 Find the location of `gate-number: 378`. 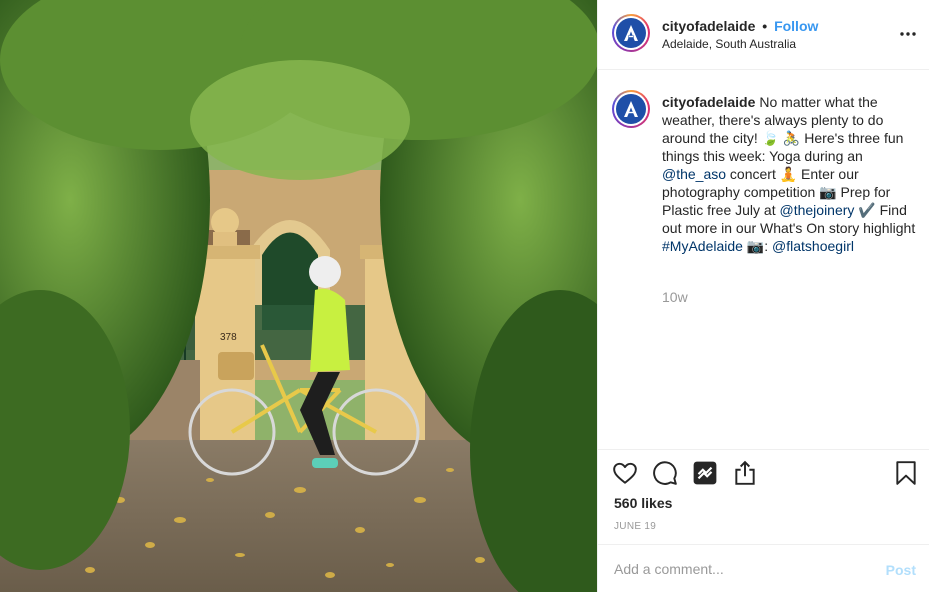

gate-number: 378 is located at coordinates (228, 337).